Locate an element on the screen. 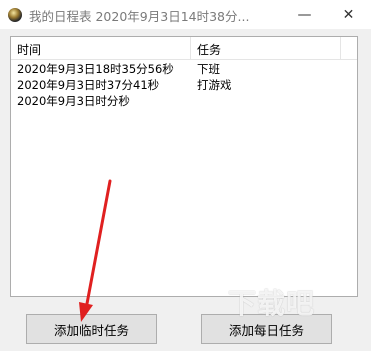 The image size is (371, 351). row-time: 2020年9月3日18时35分56秒 is located at coordinates (95, 69).